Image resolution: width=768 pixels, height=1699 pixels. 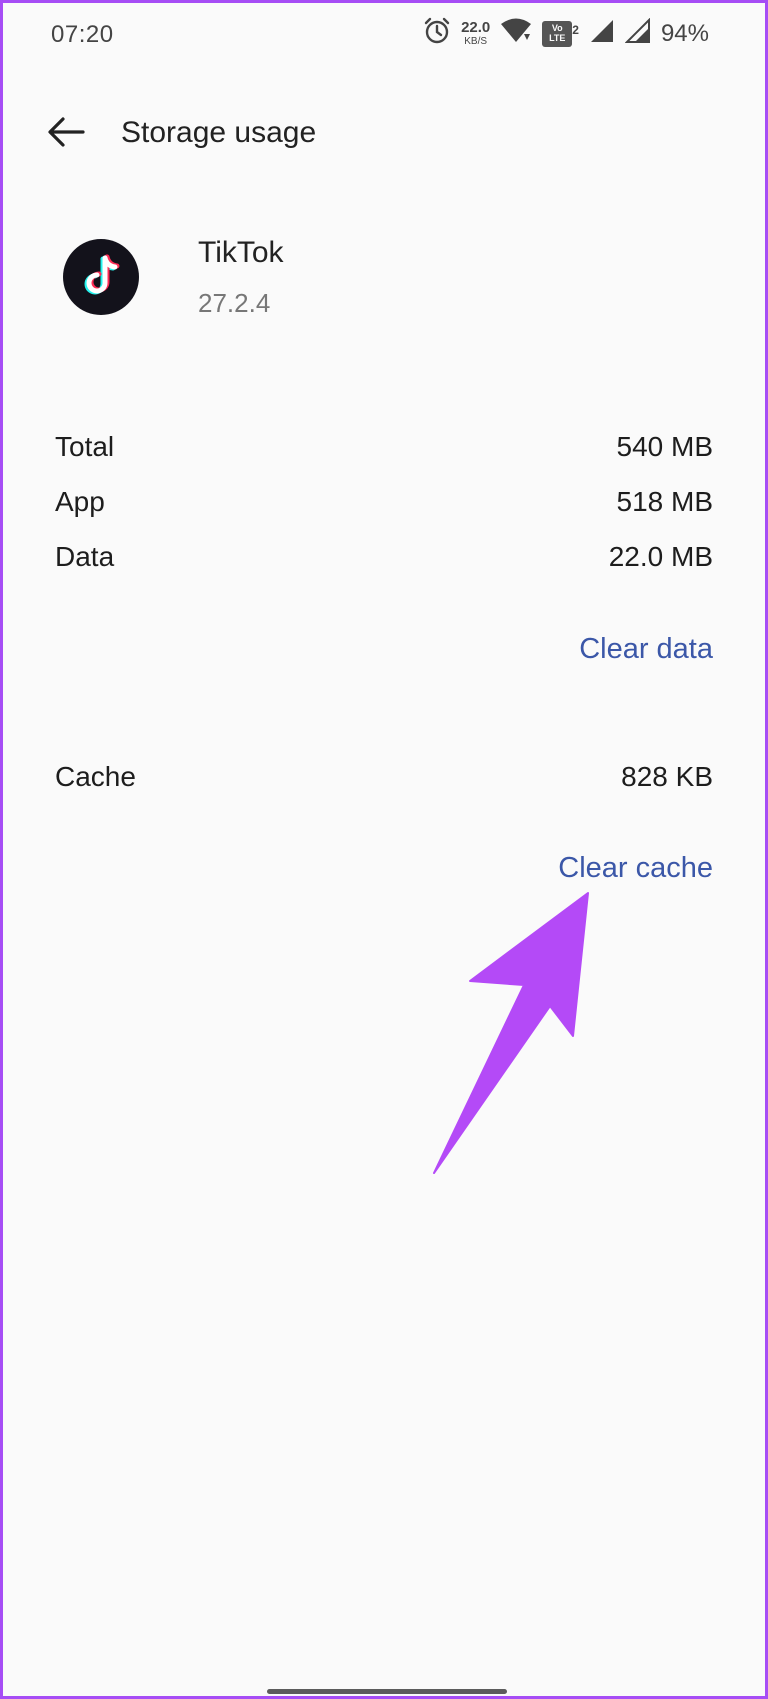 What do you see at coordinates (476, 41) in the screenshot?
I see `network-speed-unit: KB/S` at bounding box center [476, 41].